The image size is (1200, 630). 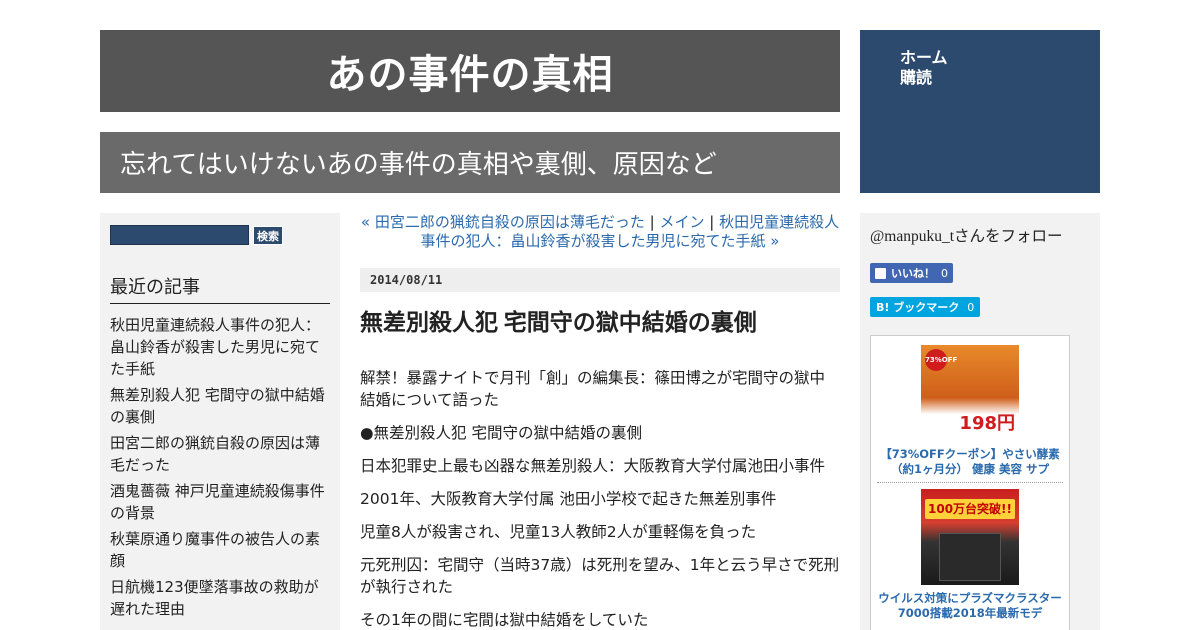 I want to click on post-date: 2014/08/11, so click(x=600, y=280).